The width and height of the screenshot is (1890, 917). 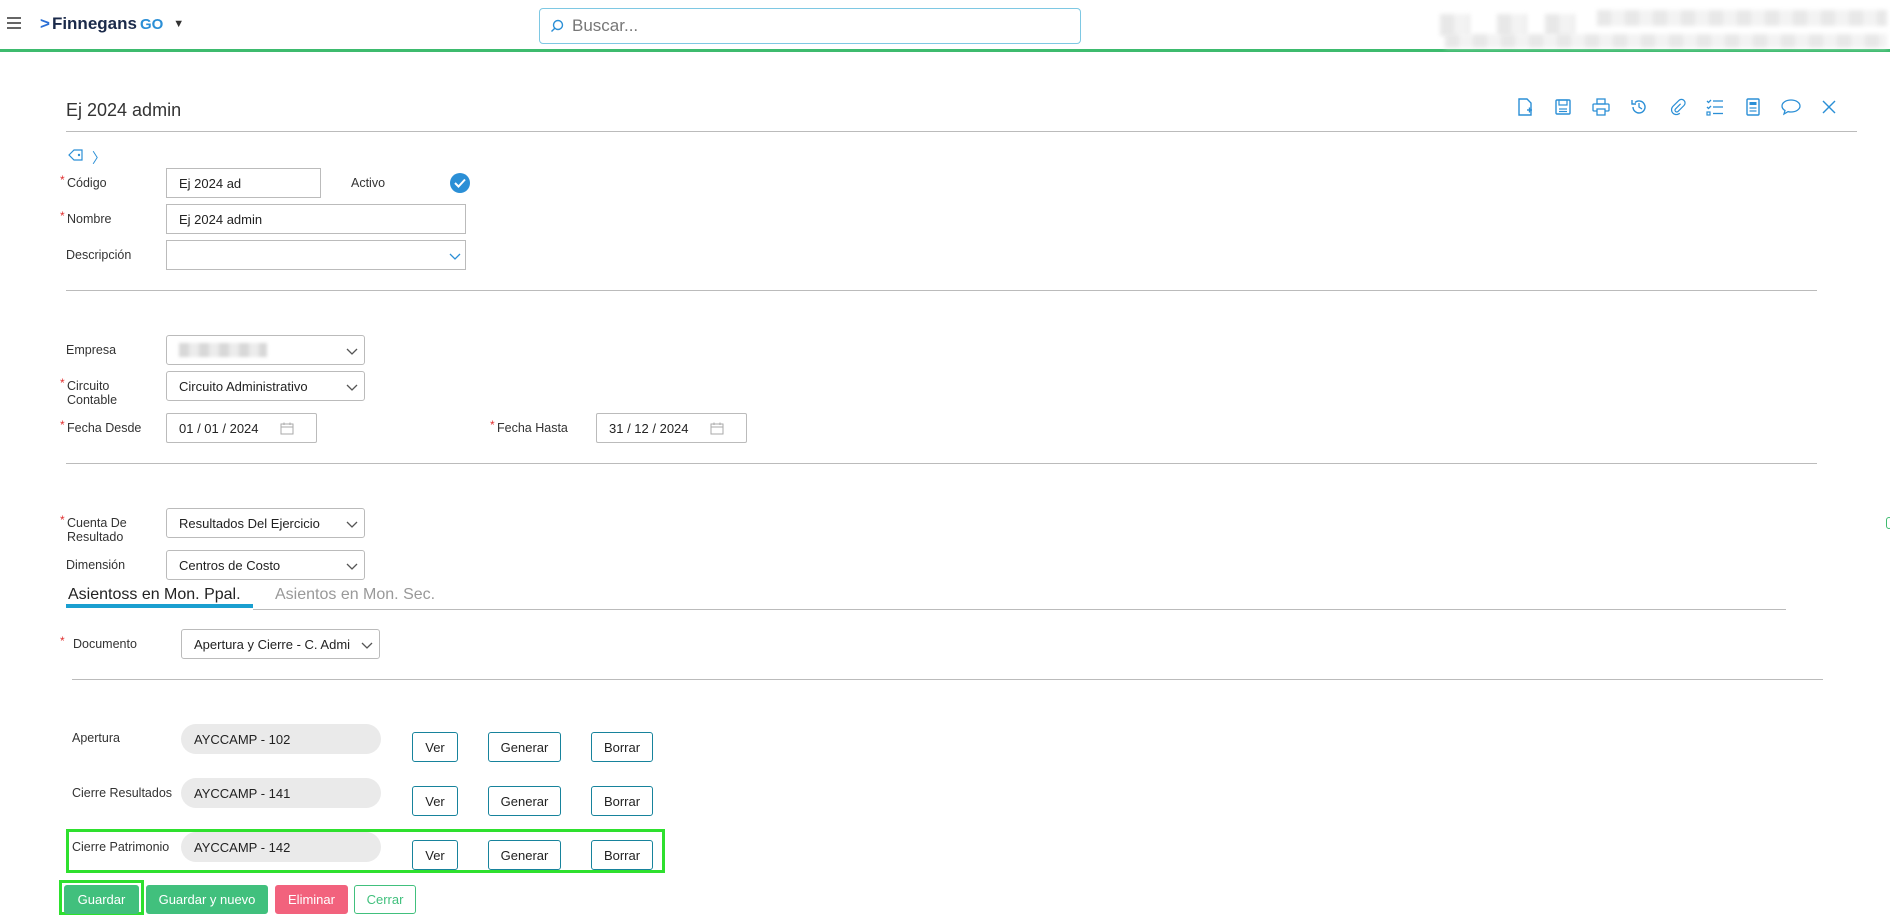 I want to click on check-icon, so click(x=460, y=183).